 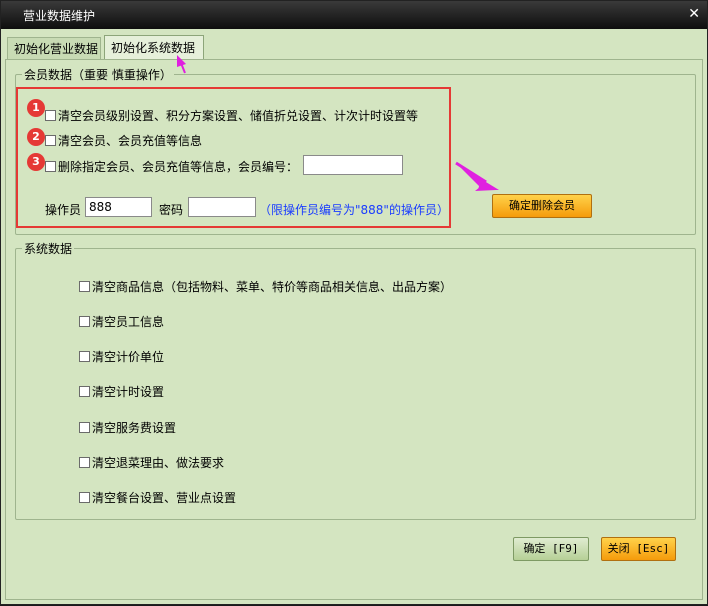 What do you see at coordinates (551, 549) in the screenshot?
I see `ok-button: 确定 [F9]` at bounding box center [551, 549].